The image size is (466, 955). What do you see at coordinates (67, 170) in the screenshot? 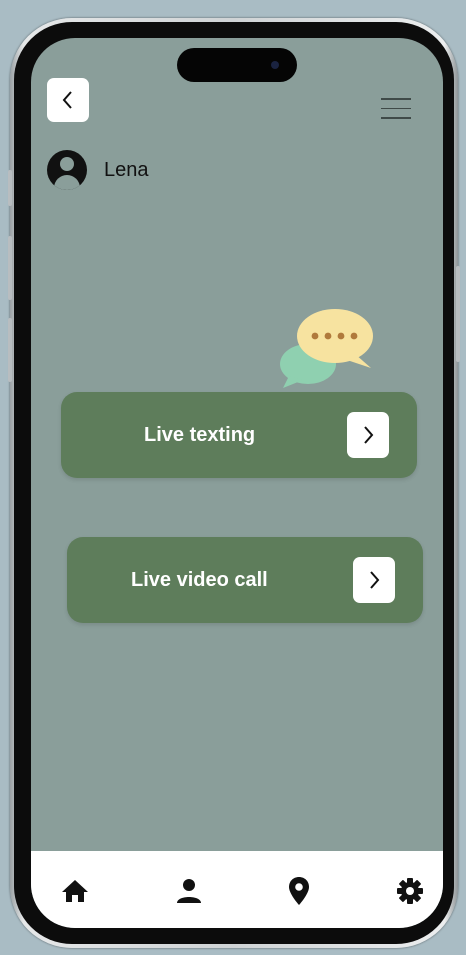
I see `user-avatar-icon` at bounding box center [67, 170].